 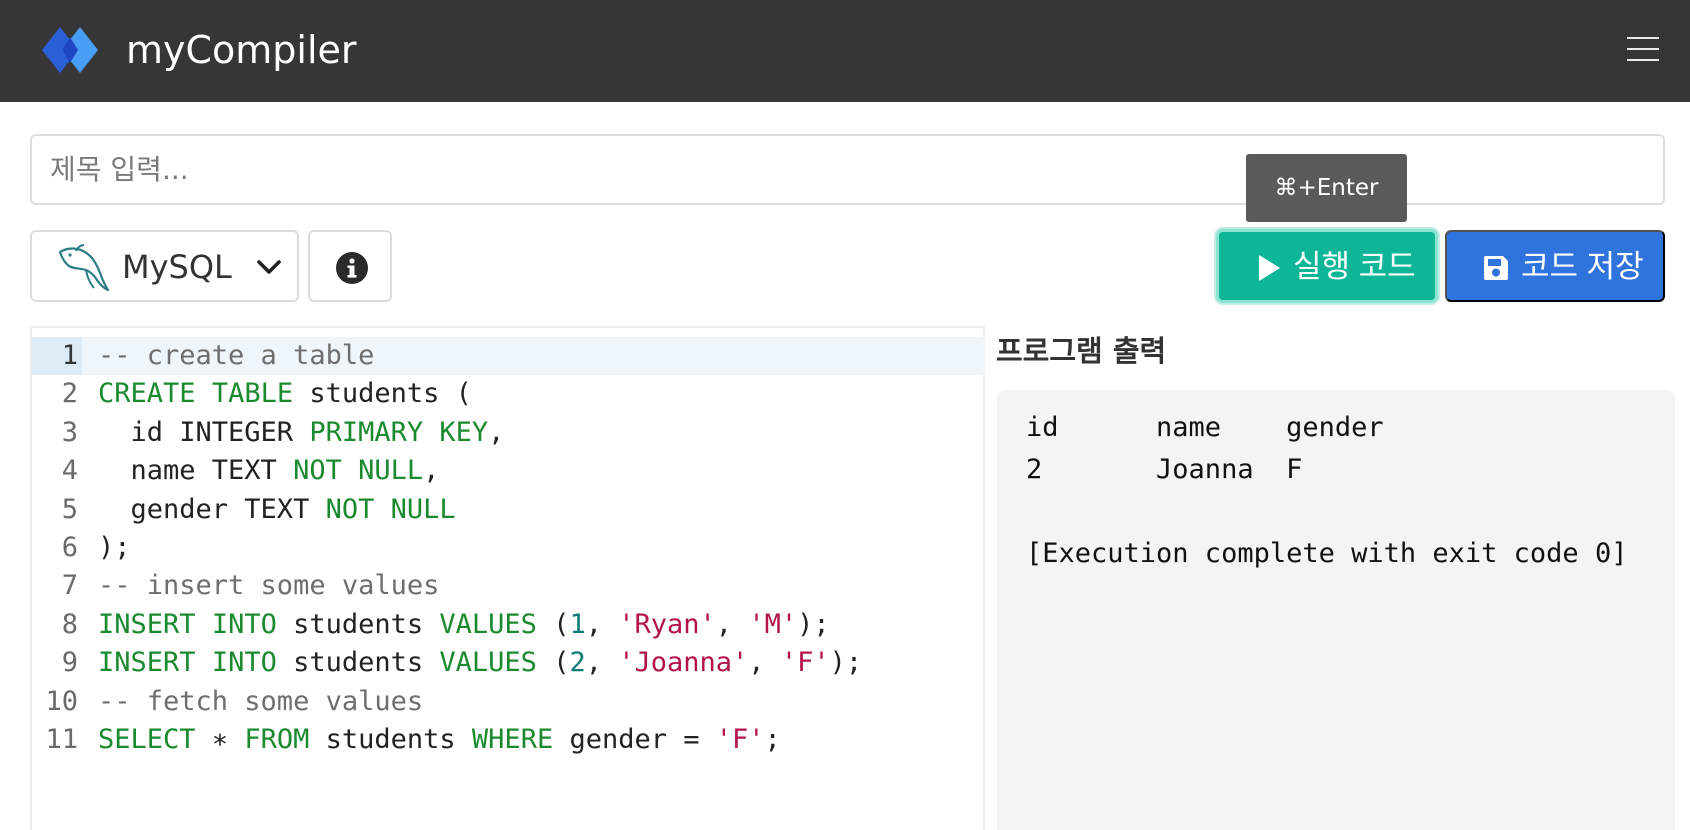 I want to click on line-number: 6, so click(x=69, y=547).